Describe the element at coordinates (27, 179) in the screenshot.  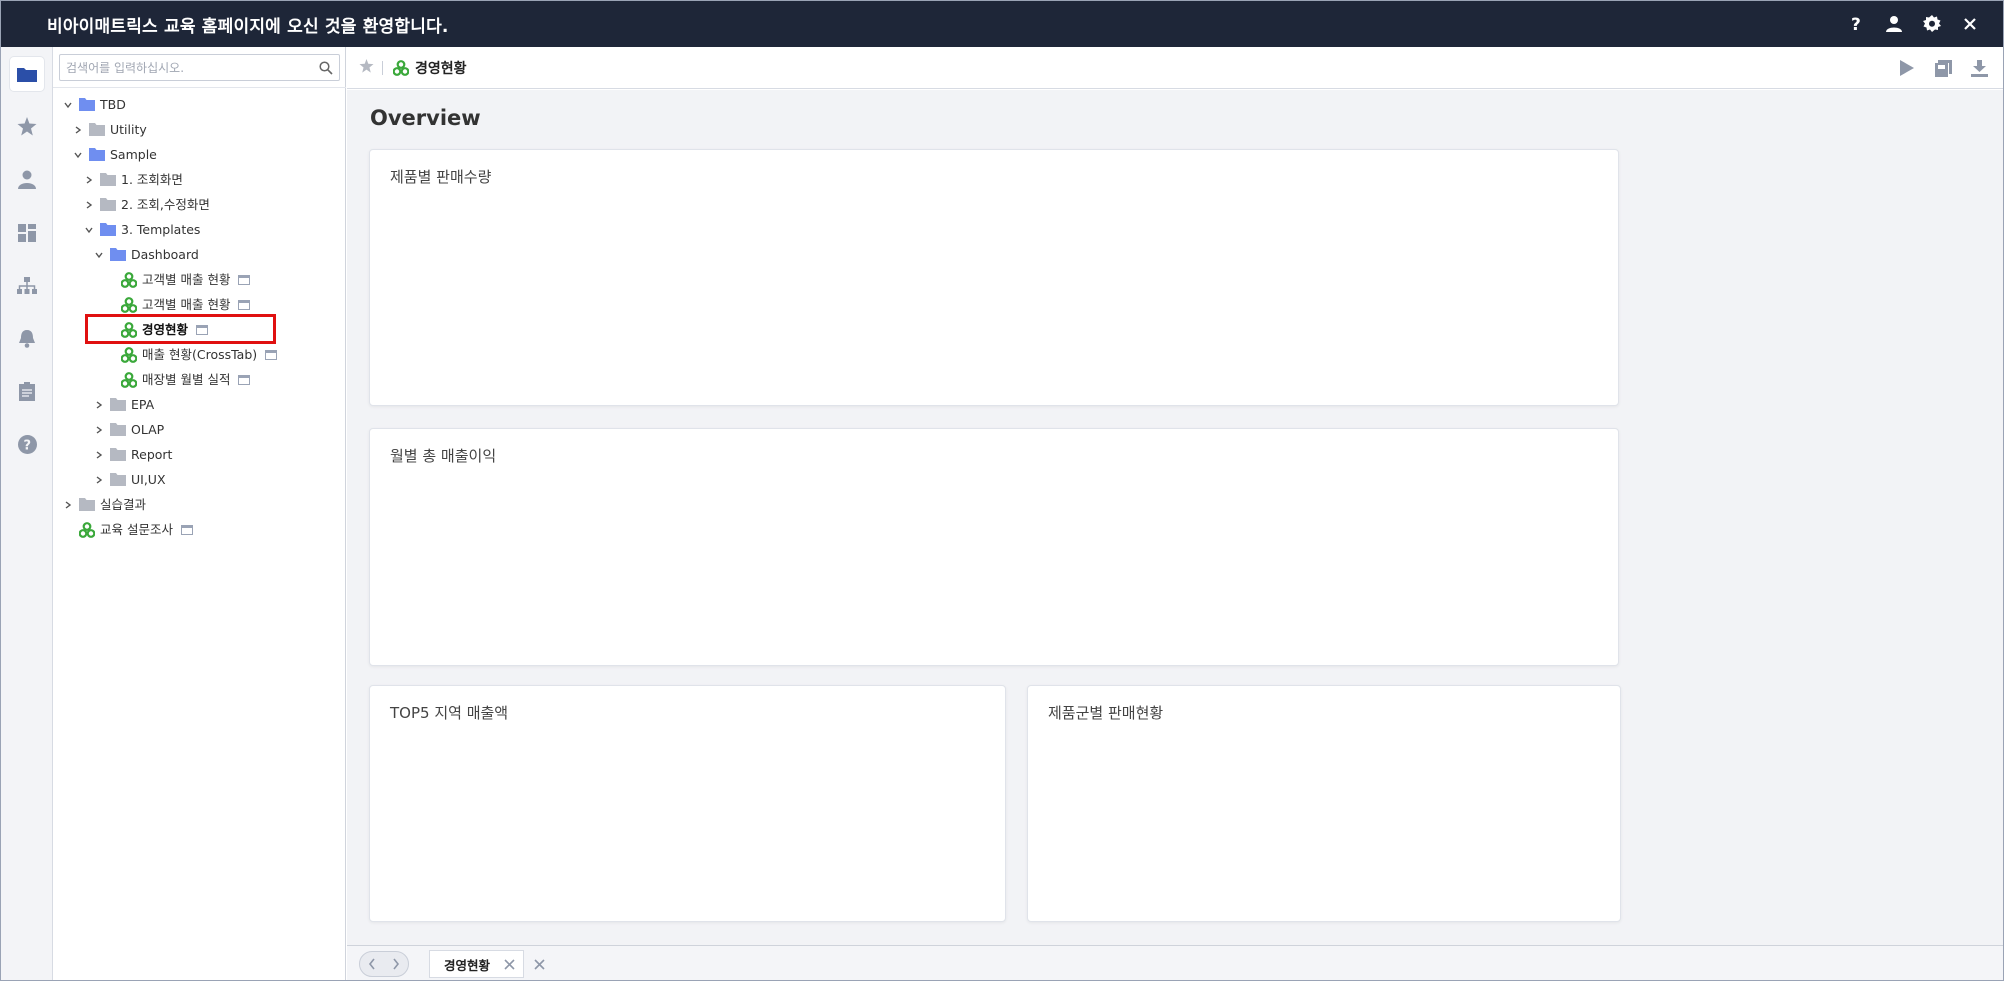
I see `rail-user` at that location.